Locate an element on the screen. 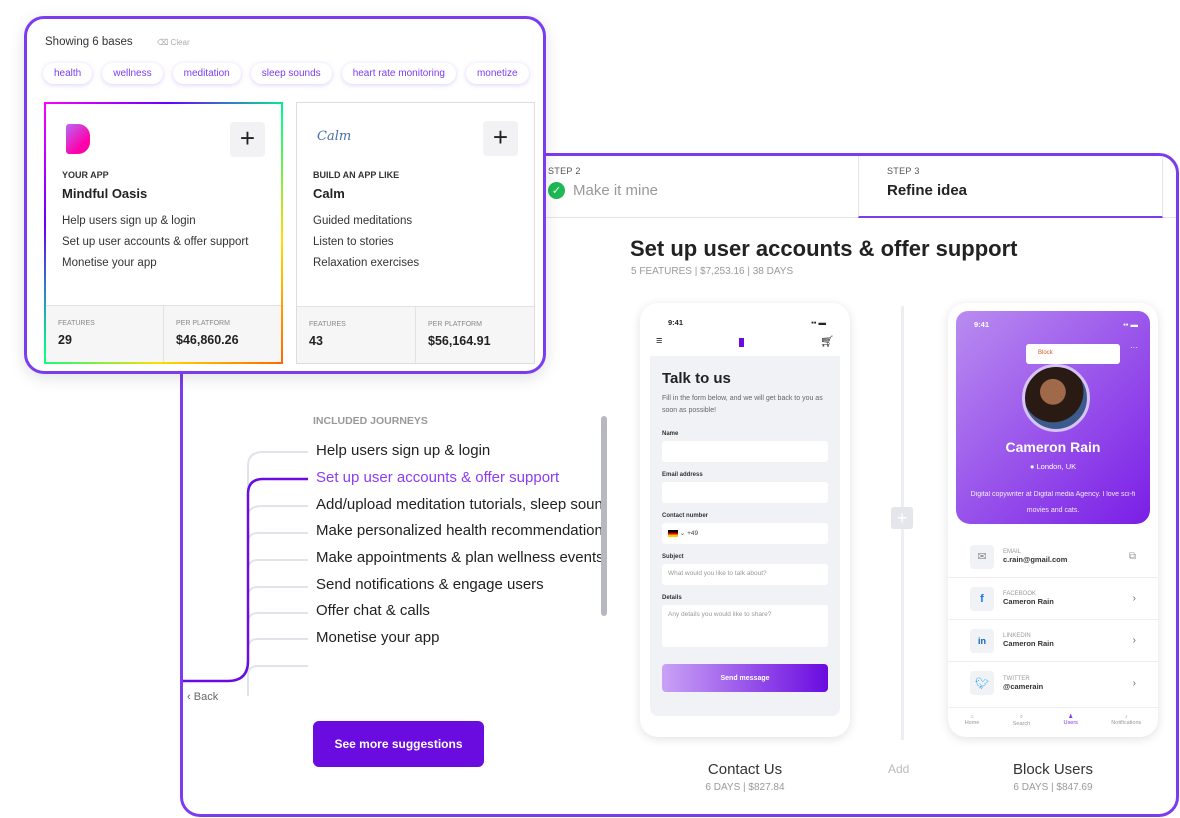  journey-item: Send notifications & engage users is located at coordinates (461, 584).